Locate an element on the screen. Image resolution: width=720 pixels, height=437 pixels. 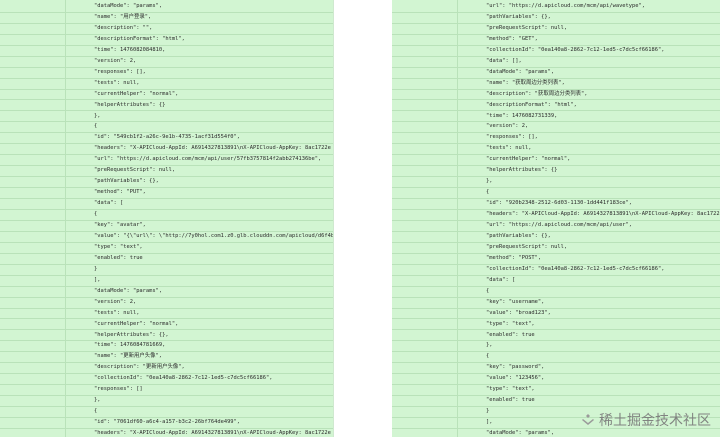
code-text: "dataMode": "params", is located at coordinates (520, 433).